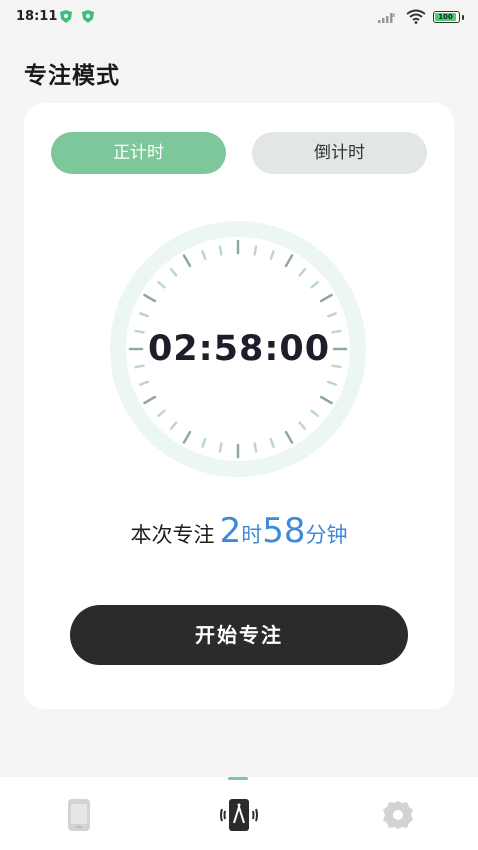 This screenshot has height=850, width=478. I want to click on summary-hours-unit: 时, so click(252, 535).